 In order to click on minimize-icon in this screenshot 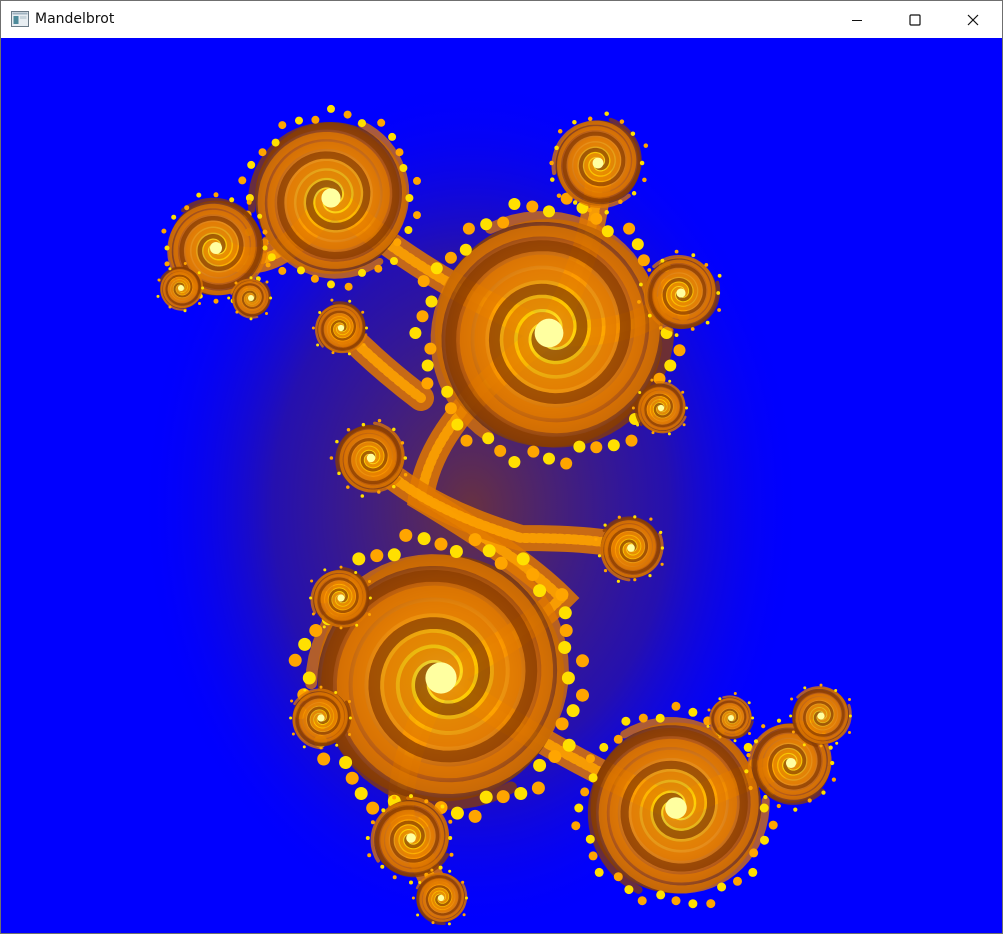, I will do `click(857, 20)`.